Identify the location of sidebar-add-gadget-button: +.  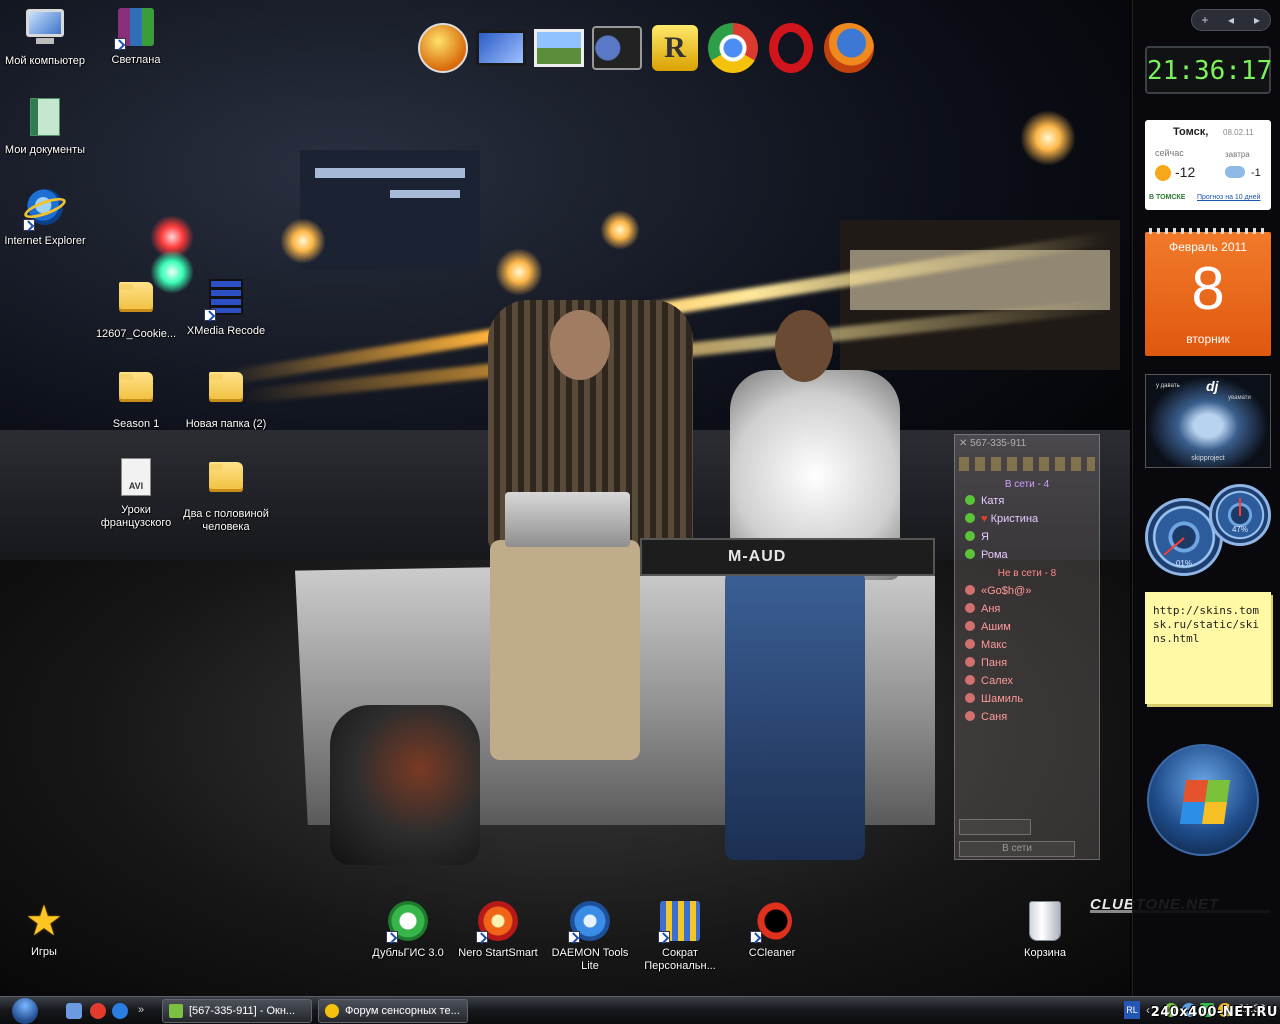
(1205, 20).